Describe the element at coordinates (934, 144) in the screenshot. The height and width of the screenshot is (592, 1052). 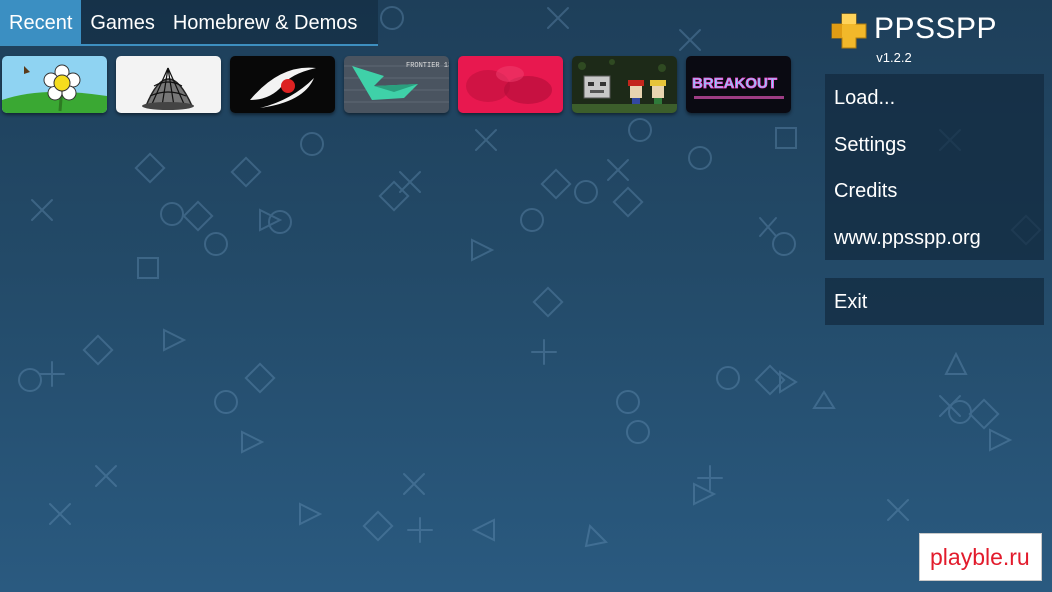
I see `menu-item-settings: Settings` at that location.